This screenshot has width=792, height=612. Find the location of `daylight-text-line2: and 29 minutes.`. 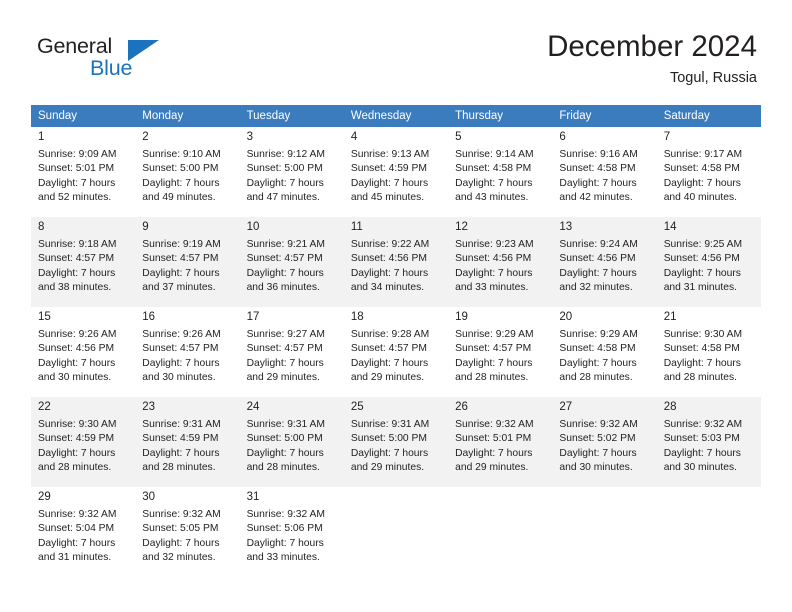

daylight-text-line2: and 29 minutes. is located at coordinates (387, 468).